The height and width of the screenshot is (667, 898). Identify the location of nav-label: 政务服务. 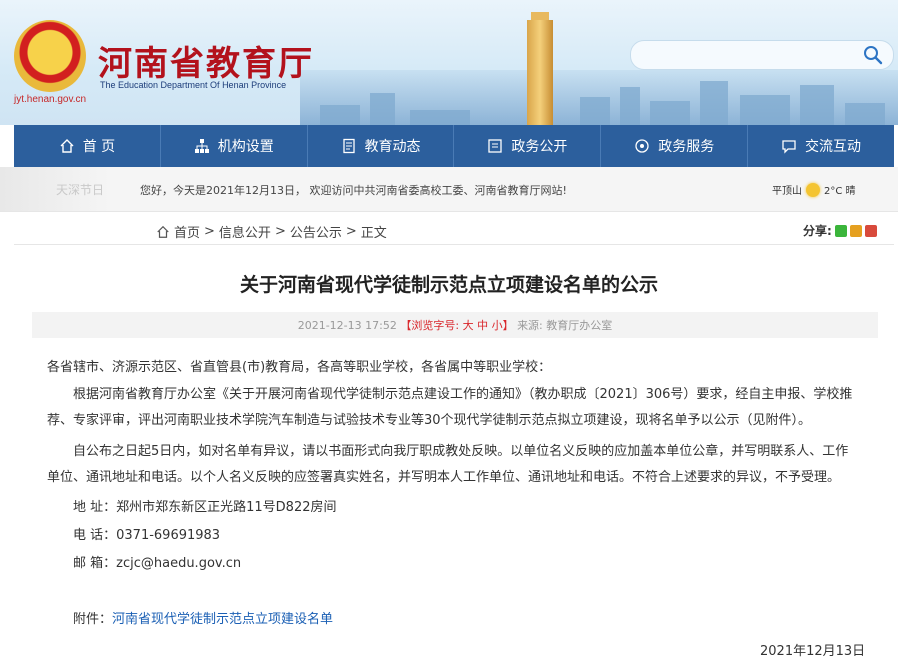
(686, 147).